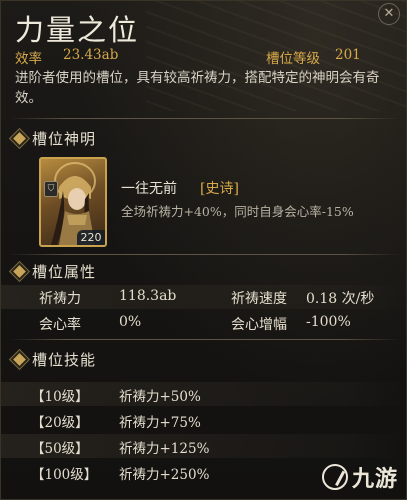 Image resolution: width=407 pixels, height=500 pixels. Describe the element at coordinates (334, 477) in the screenshot. I see `jiuyou-logo-icon` at that location.